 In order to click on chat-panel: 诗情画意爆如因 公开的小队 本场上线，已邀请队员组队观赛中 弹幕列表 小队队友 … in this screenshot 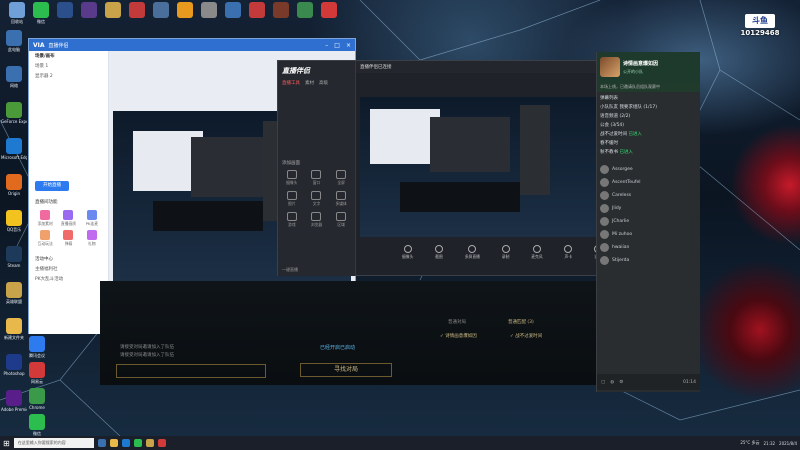, I will do `click(648, 222)`.